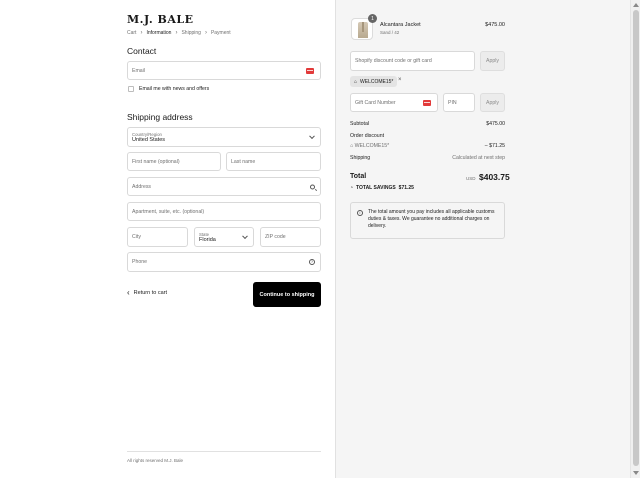 The image size is (640, 478). I want to click on search-icon, so click(312, 186).